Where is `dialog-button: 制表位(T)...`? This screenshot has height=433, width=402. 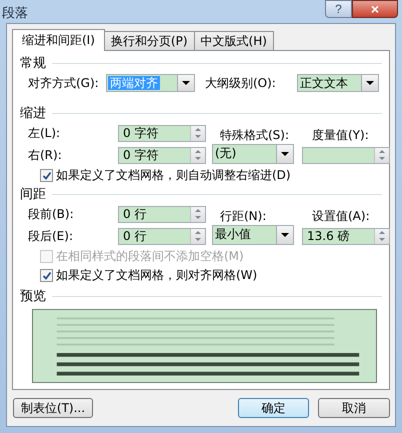
dialog-button: 制表位(T)... is located at coordinates (53, 408).